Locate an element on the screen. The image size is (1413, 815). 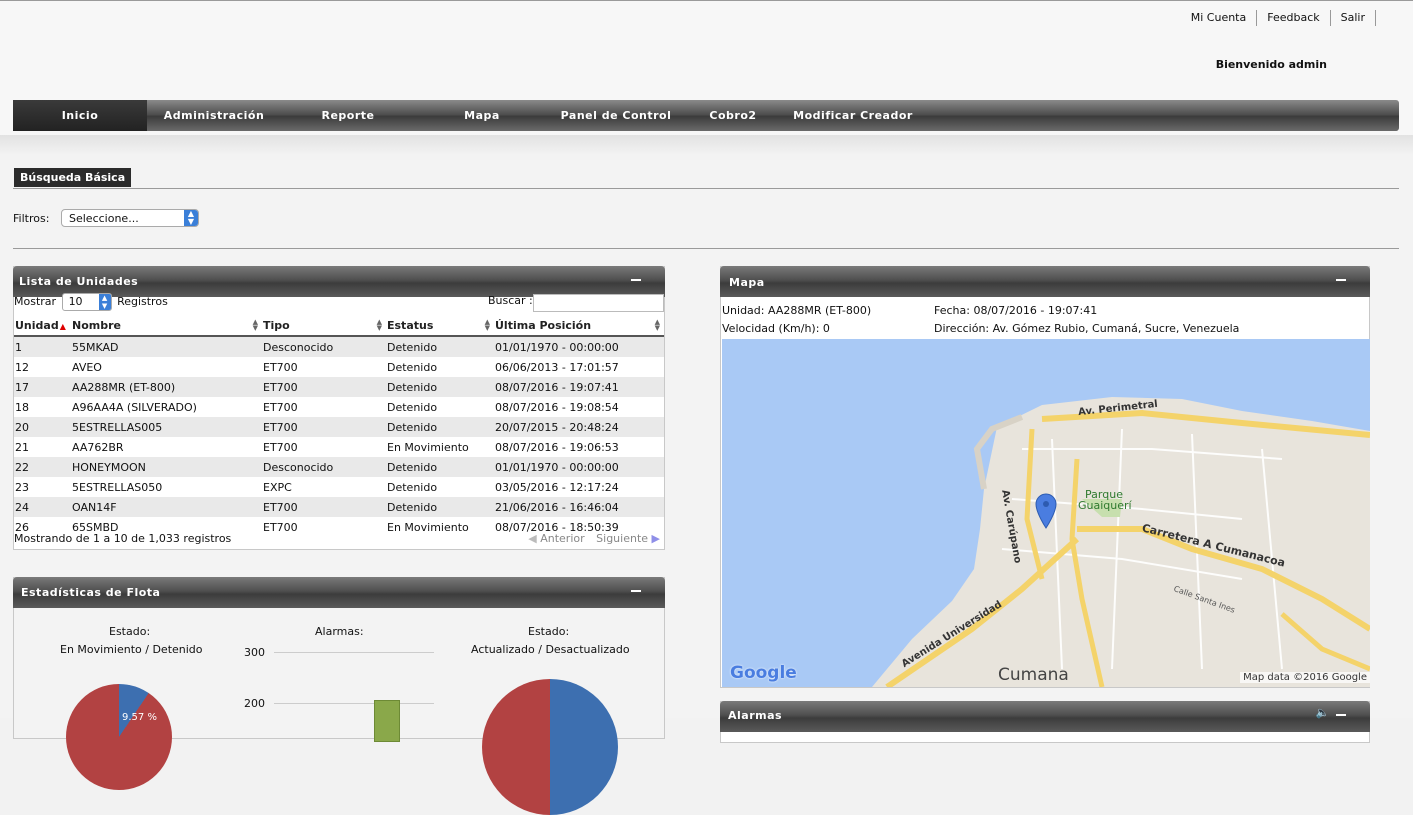
alarms-chart-title: Alarmas: is located at coordinates (339, 631).